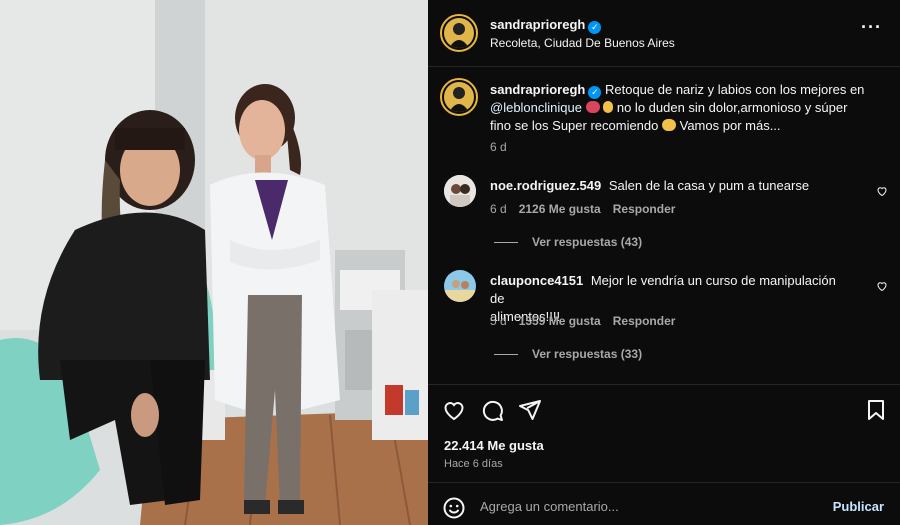 The width and height of the screenshot is (900, 525). I want to click on view-replies-label: Ver respuestas (33), so click(587, 354).